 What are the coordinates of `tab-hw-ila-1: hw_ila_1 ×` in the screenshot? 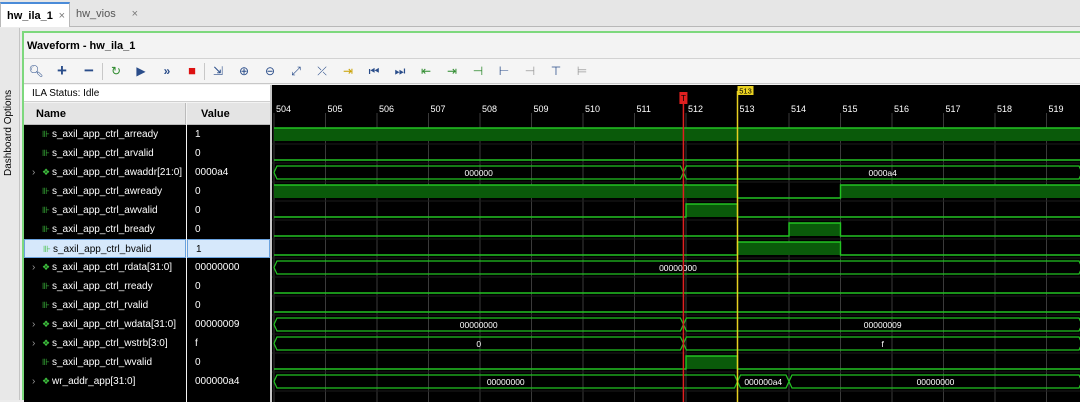 It's located at (35, 14).